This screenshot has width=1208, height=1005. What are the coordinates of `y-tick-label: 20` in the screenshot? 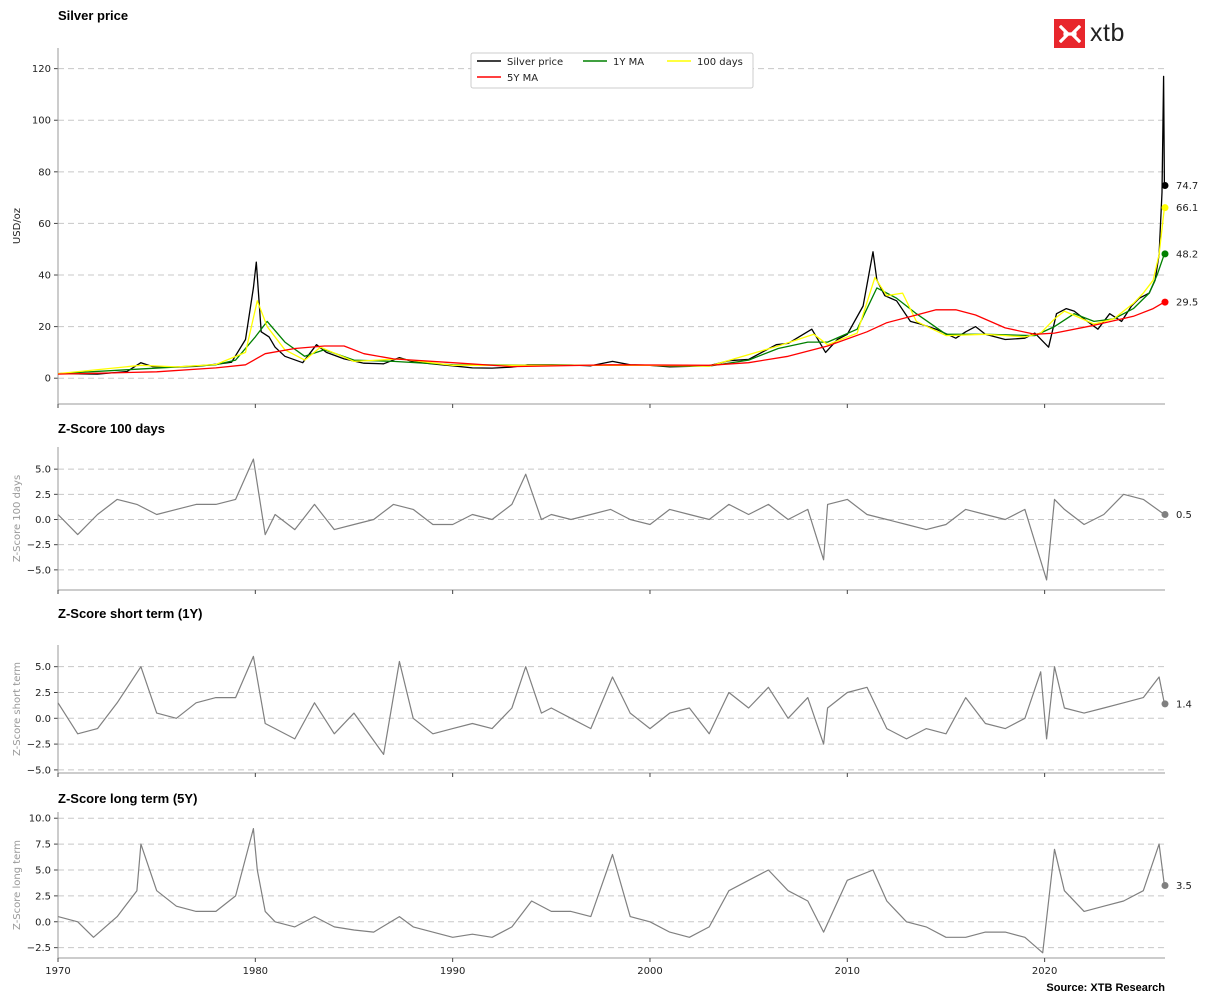 It's located at (44, 327).